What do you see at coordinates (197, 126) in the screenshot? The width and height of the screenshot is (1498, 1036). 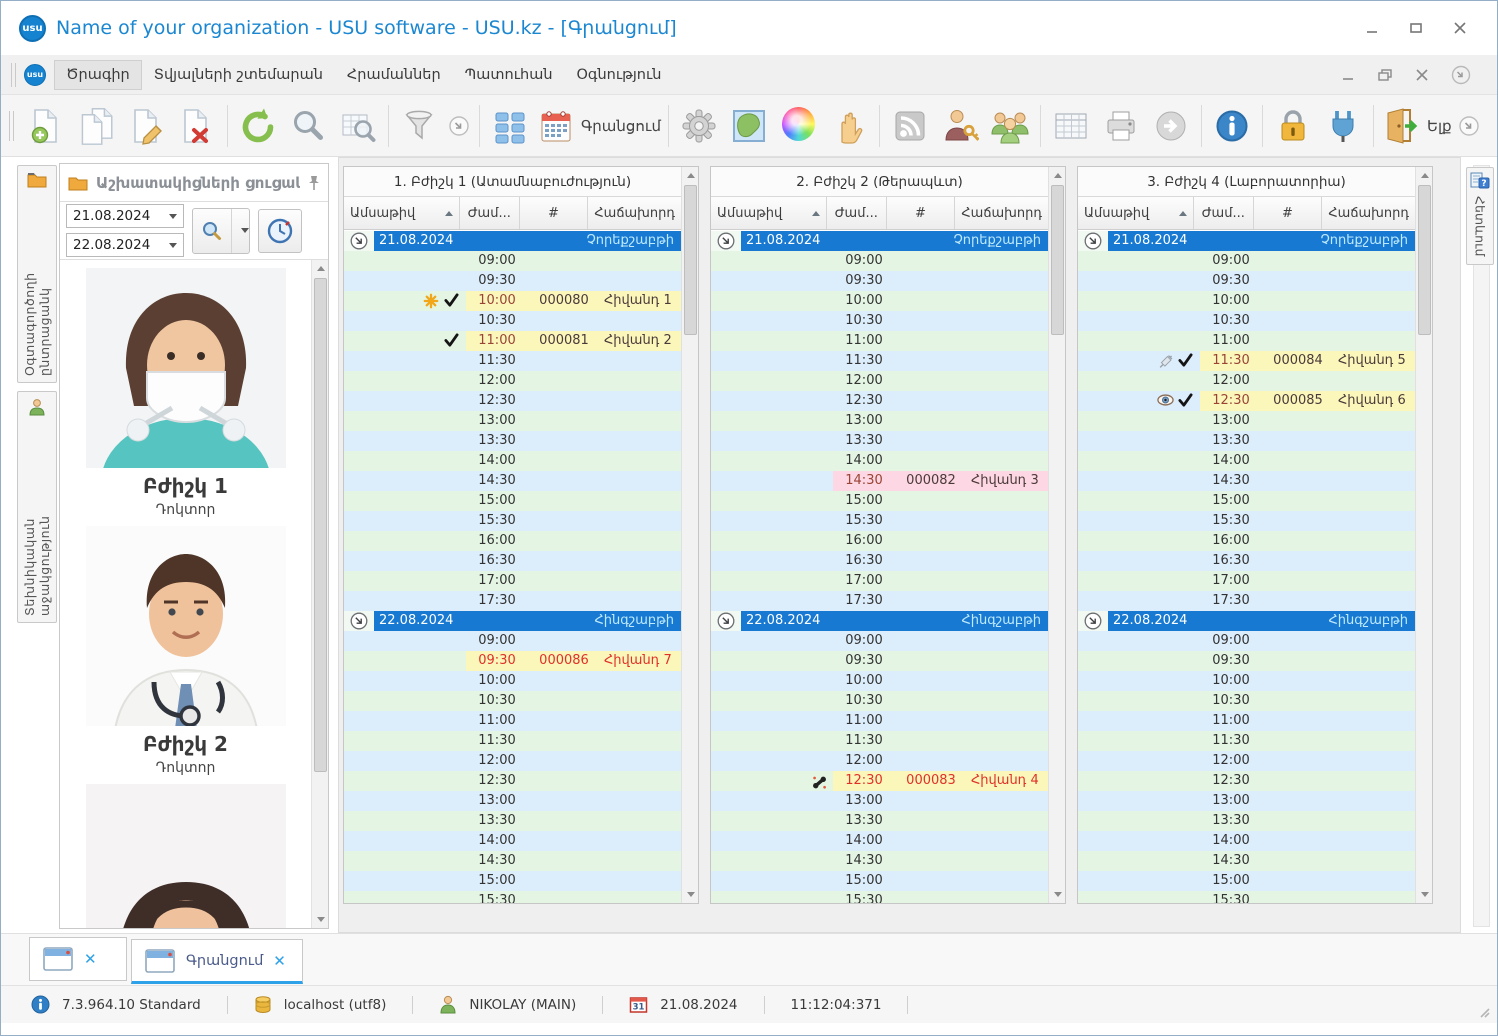 I see `delete-record-button` at bounding box center [197, 126].